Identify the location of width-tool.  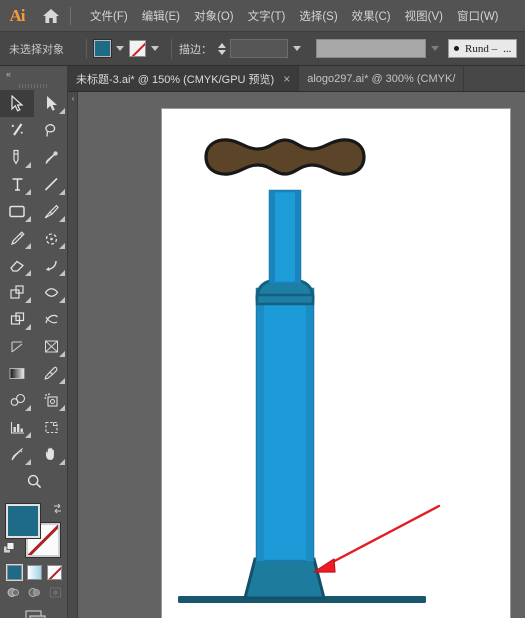
(51, 292).